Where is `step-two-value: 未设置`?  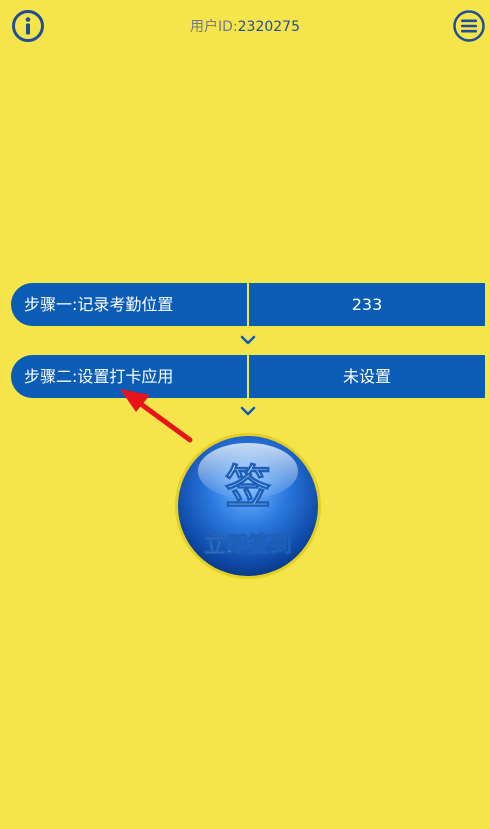 step-two-value: 未设置 is located at coordinates (366, 376).